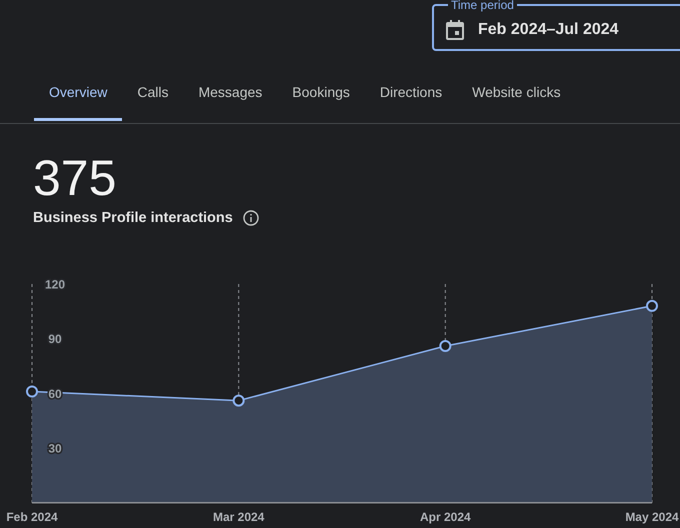  What do you see at coordinates (321, 93) in the screenshot?
I see `tab: Bookings` at bounding box center [321, 93].